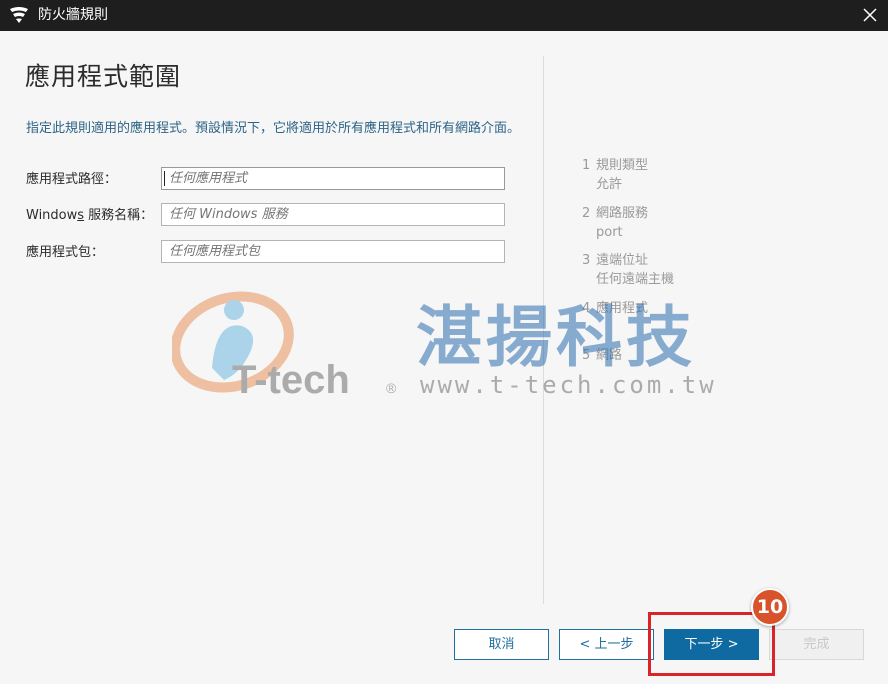 This screenshot has width=888, height=684. I want to click on page-description: 指定此規則適用的應用程式。預設情況下，它將適用於所有應用程式和所有網路介面。, so click(273, 128).